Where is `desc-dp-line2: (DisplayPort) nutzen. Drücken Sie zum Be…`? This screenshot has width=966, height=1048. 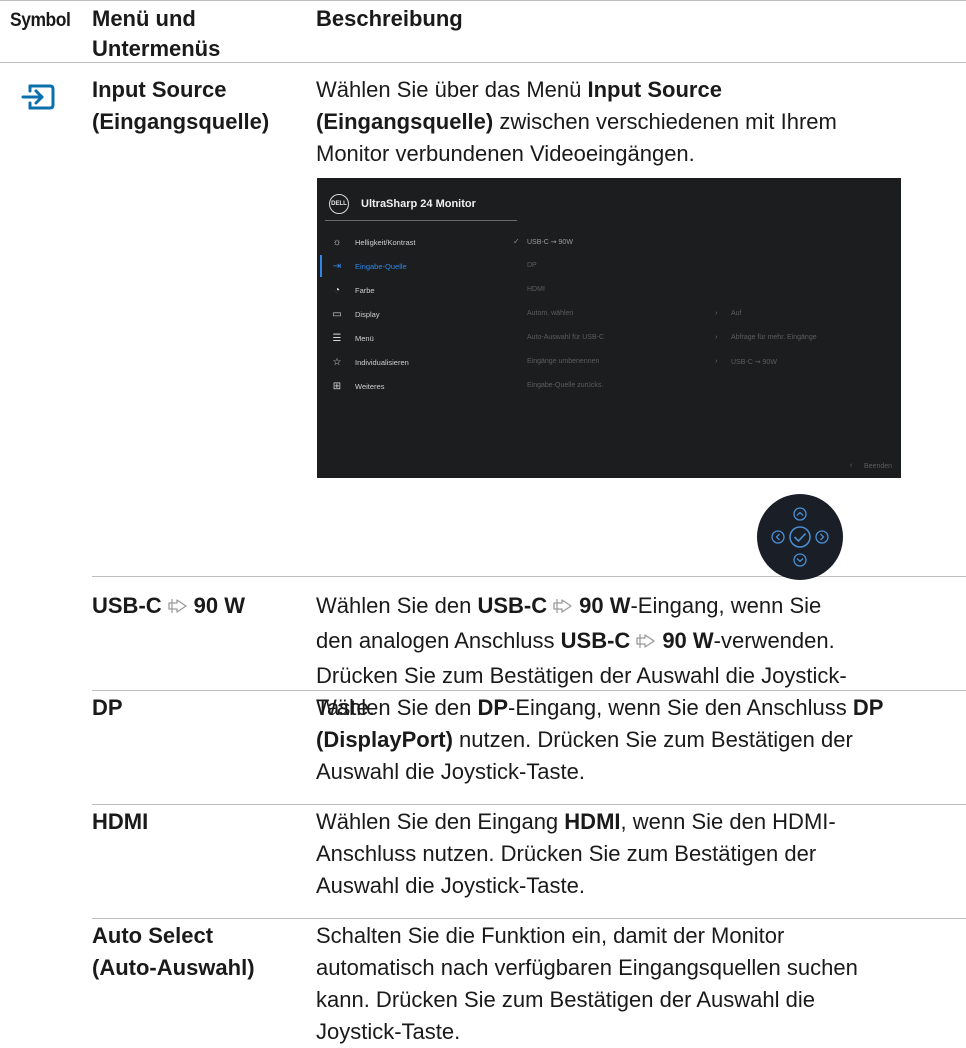 desc-dp-line2: (DisplayPort) nutzen. Drücken Sie zum Be… is located at coordinates (584, 739).